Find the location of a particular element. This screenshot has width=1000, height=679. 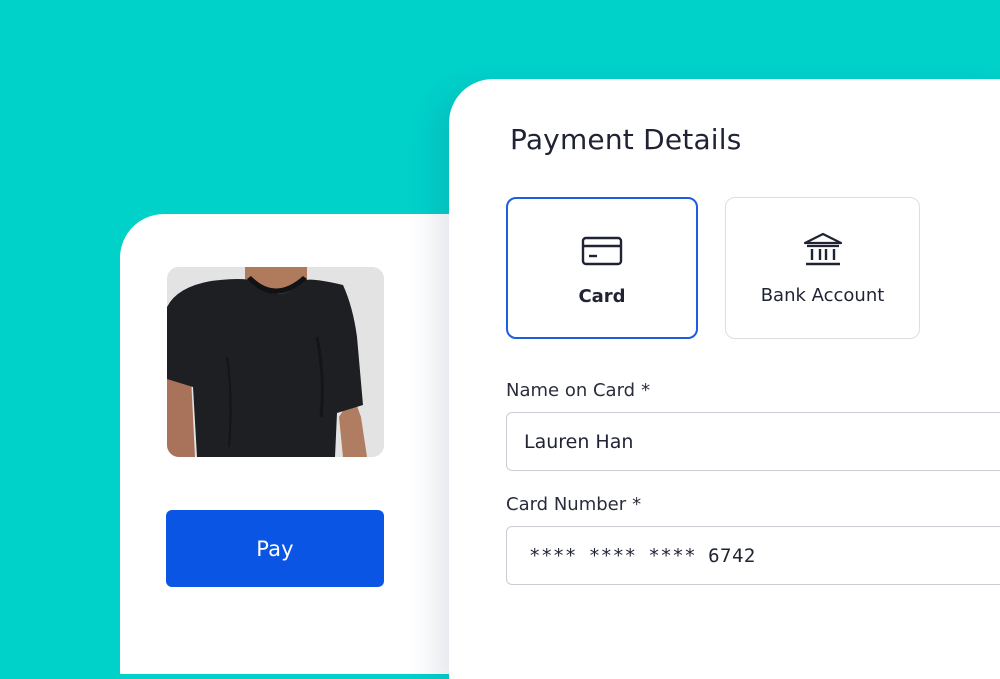

pay-button: Pay is located at coordinates (275, 548).